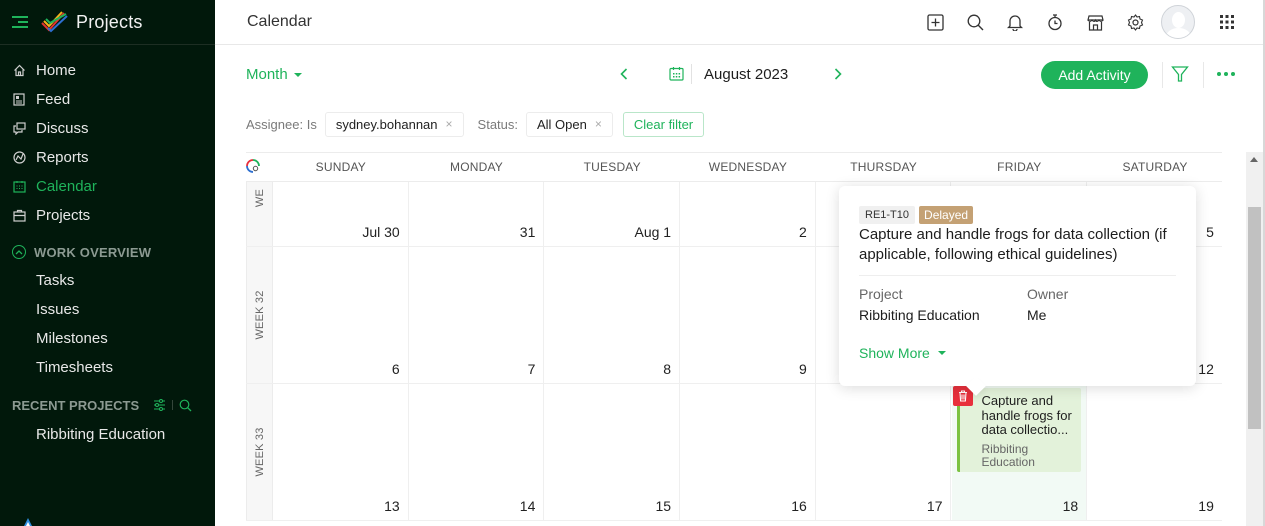  I want to click on sidebar-item-feed: Feed, so click(107, 99).